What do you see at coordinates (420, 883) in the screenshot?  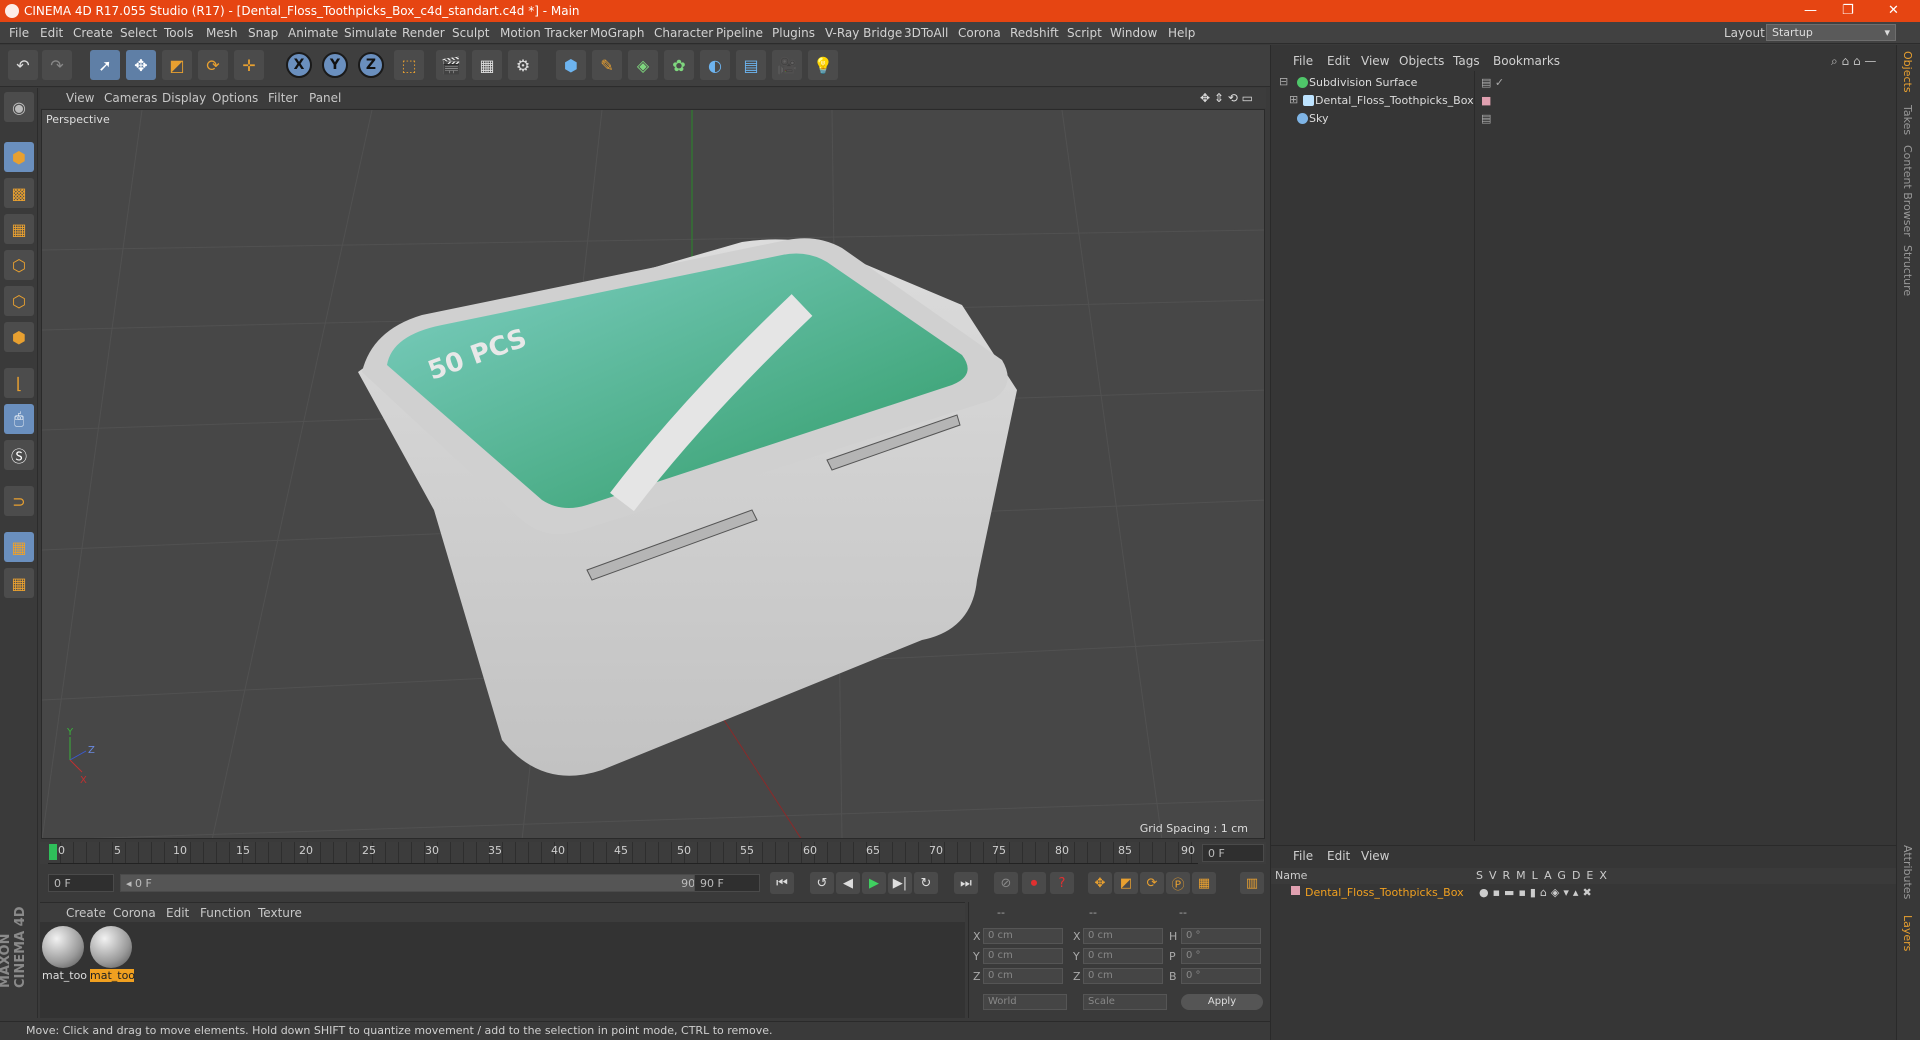 I see `frame-range-slider: ◂ 0 F 90 F ▸` at bounding box center [420, 883].